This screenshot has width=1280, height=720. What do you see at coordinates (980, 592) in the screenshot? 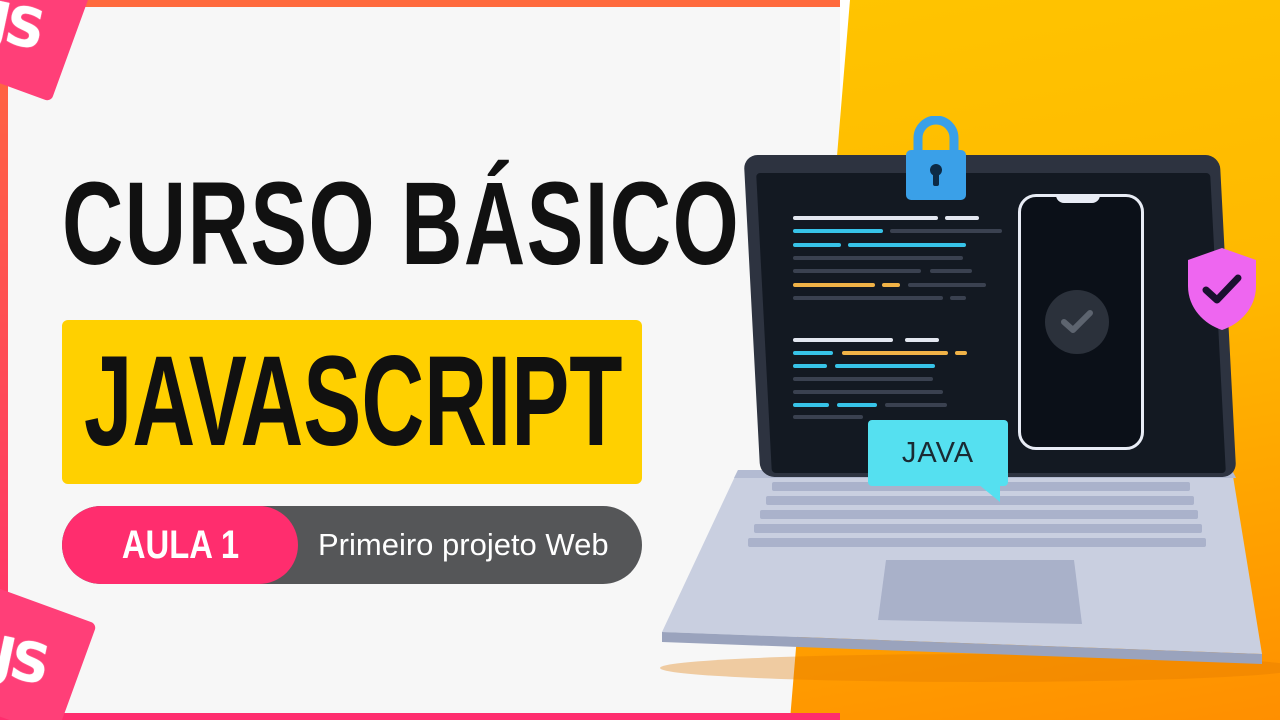
I see `touchpad` at bounding box center [980, 592].